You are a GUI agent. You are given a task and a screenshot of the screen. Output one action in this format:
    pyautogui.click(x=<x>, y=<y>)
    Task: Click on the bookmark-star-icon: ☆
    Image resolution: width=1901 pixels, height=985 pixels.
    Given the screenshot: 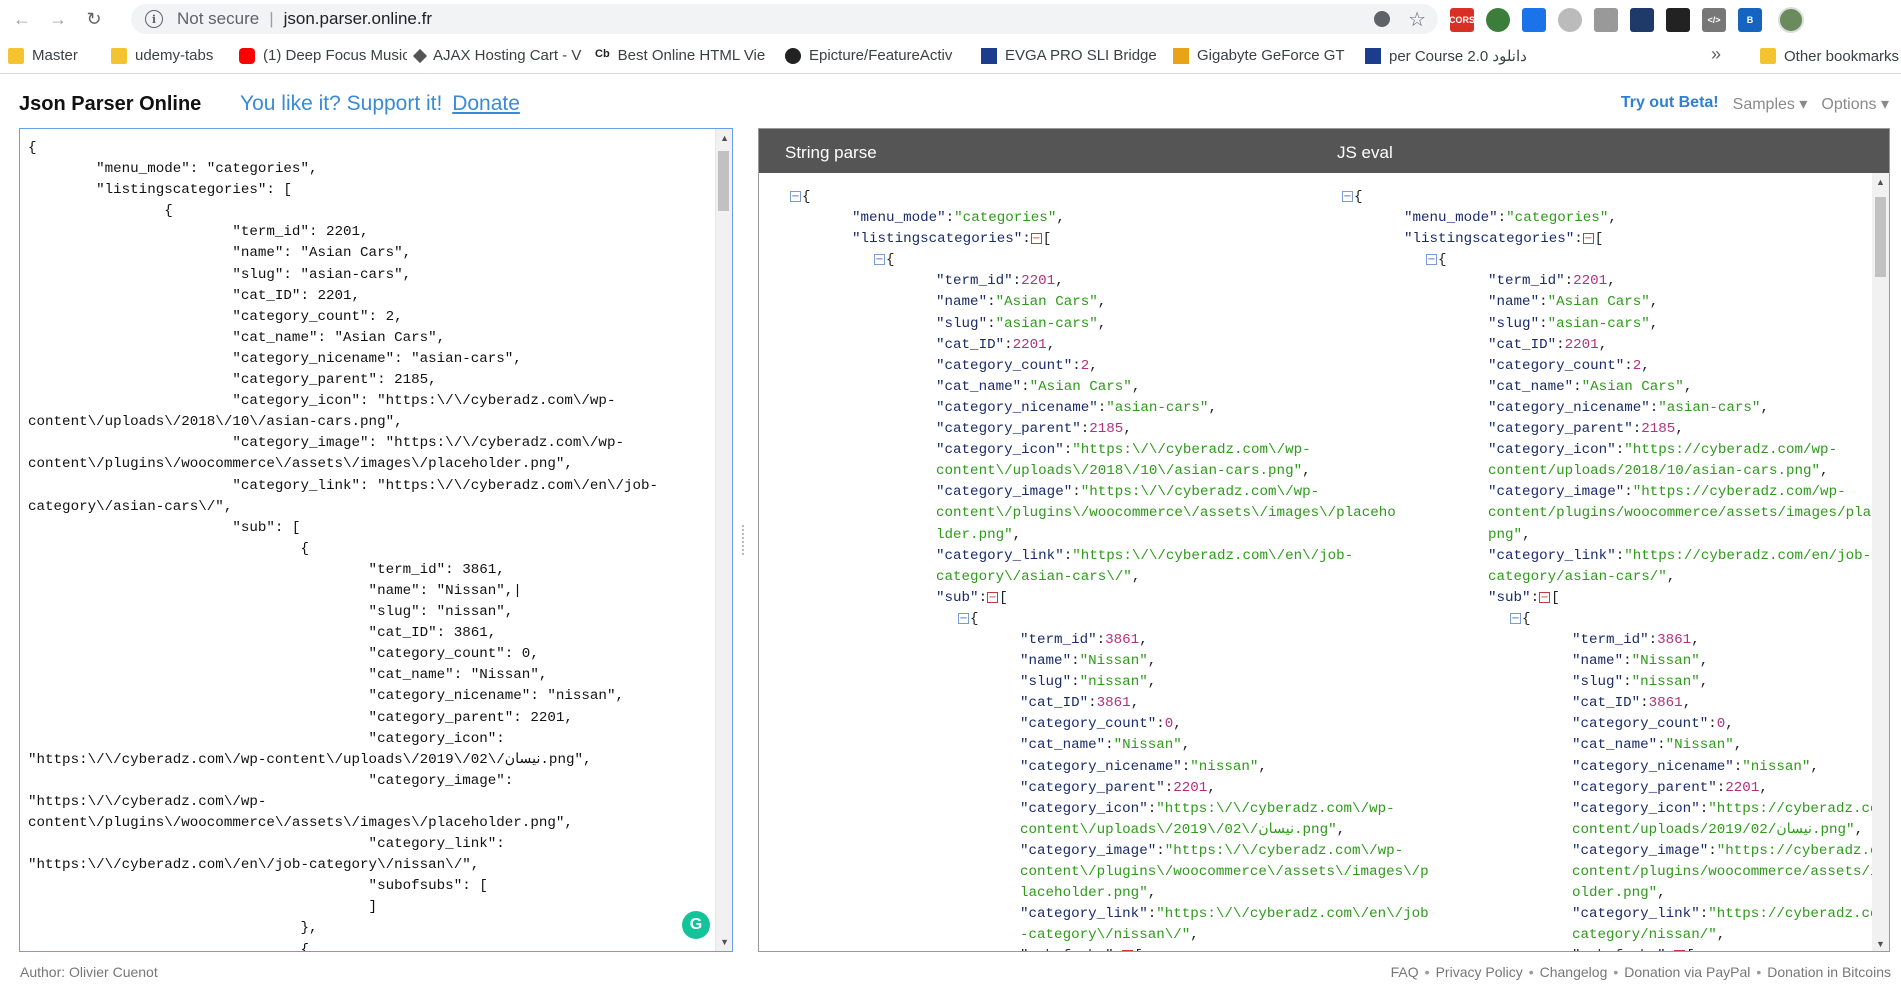 What is the action you would take?
    pyautogui.click(x=1417, y=19)
    